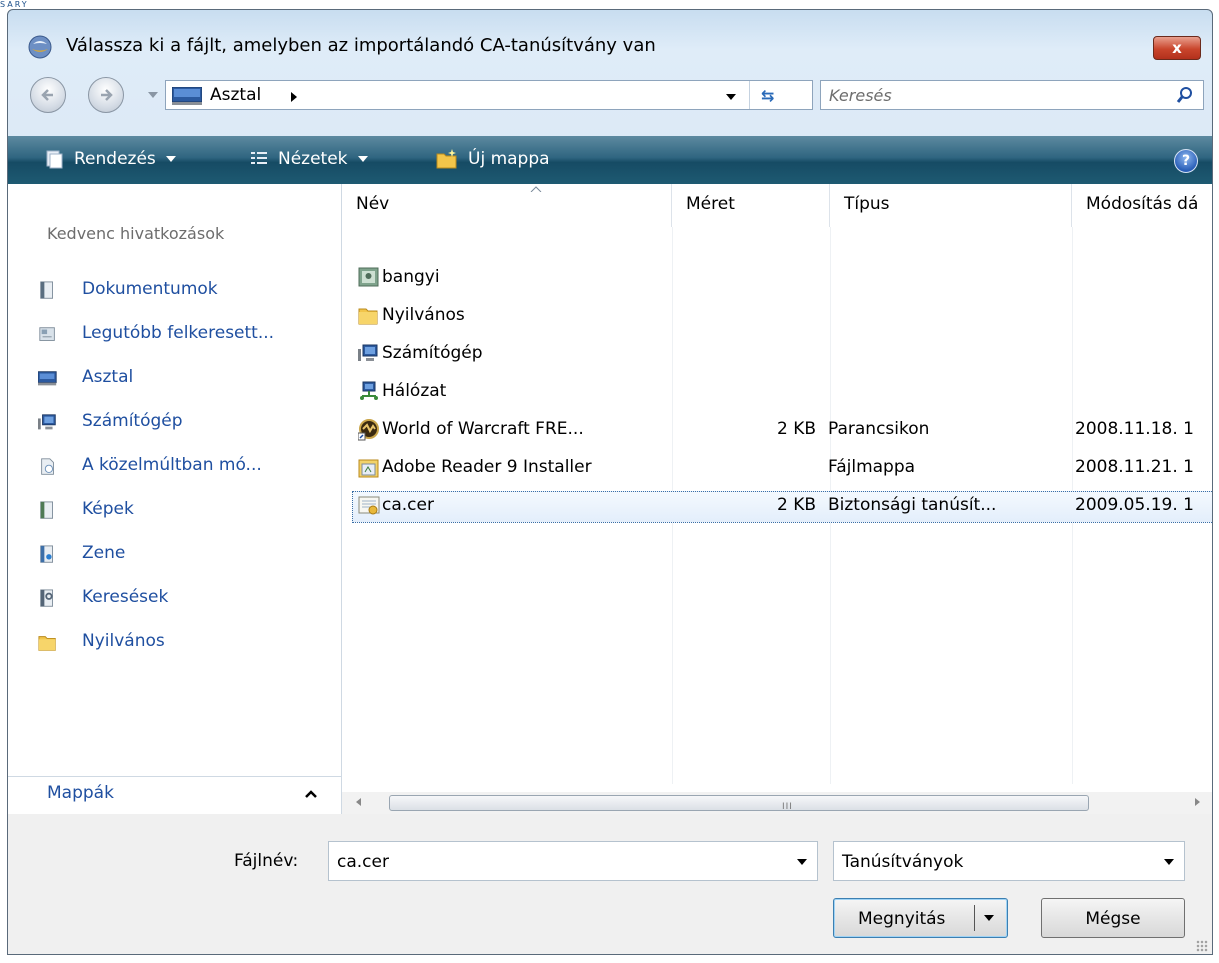  What do you see at coordinates (46, 510) in the screenshot?
I see `pictures-icon` at bounding box center [46, 510].